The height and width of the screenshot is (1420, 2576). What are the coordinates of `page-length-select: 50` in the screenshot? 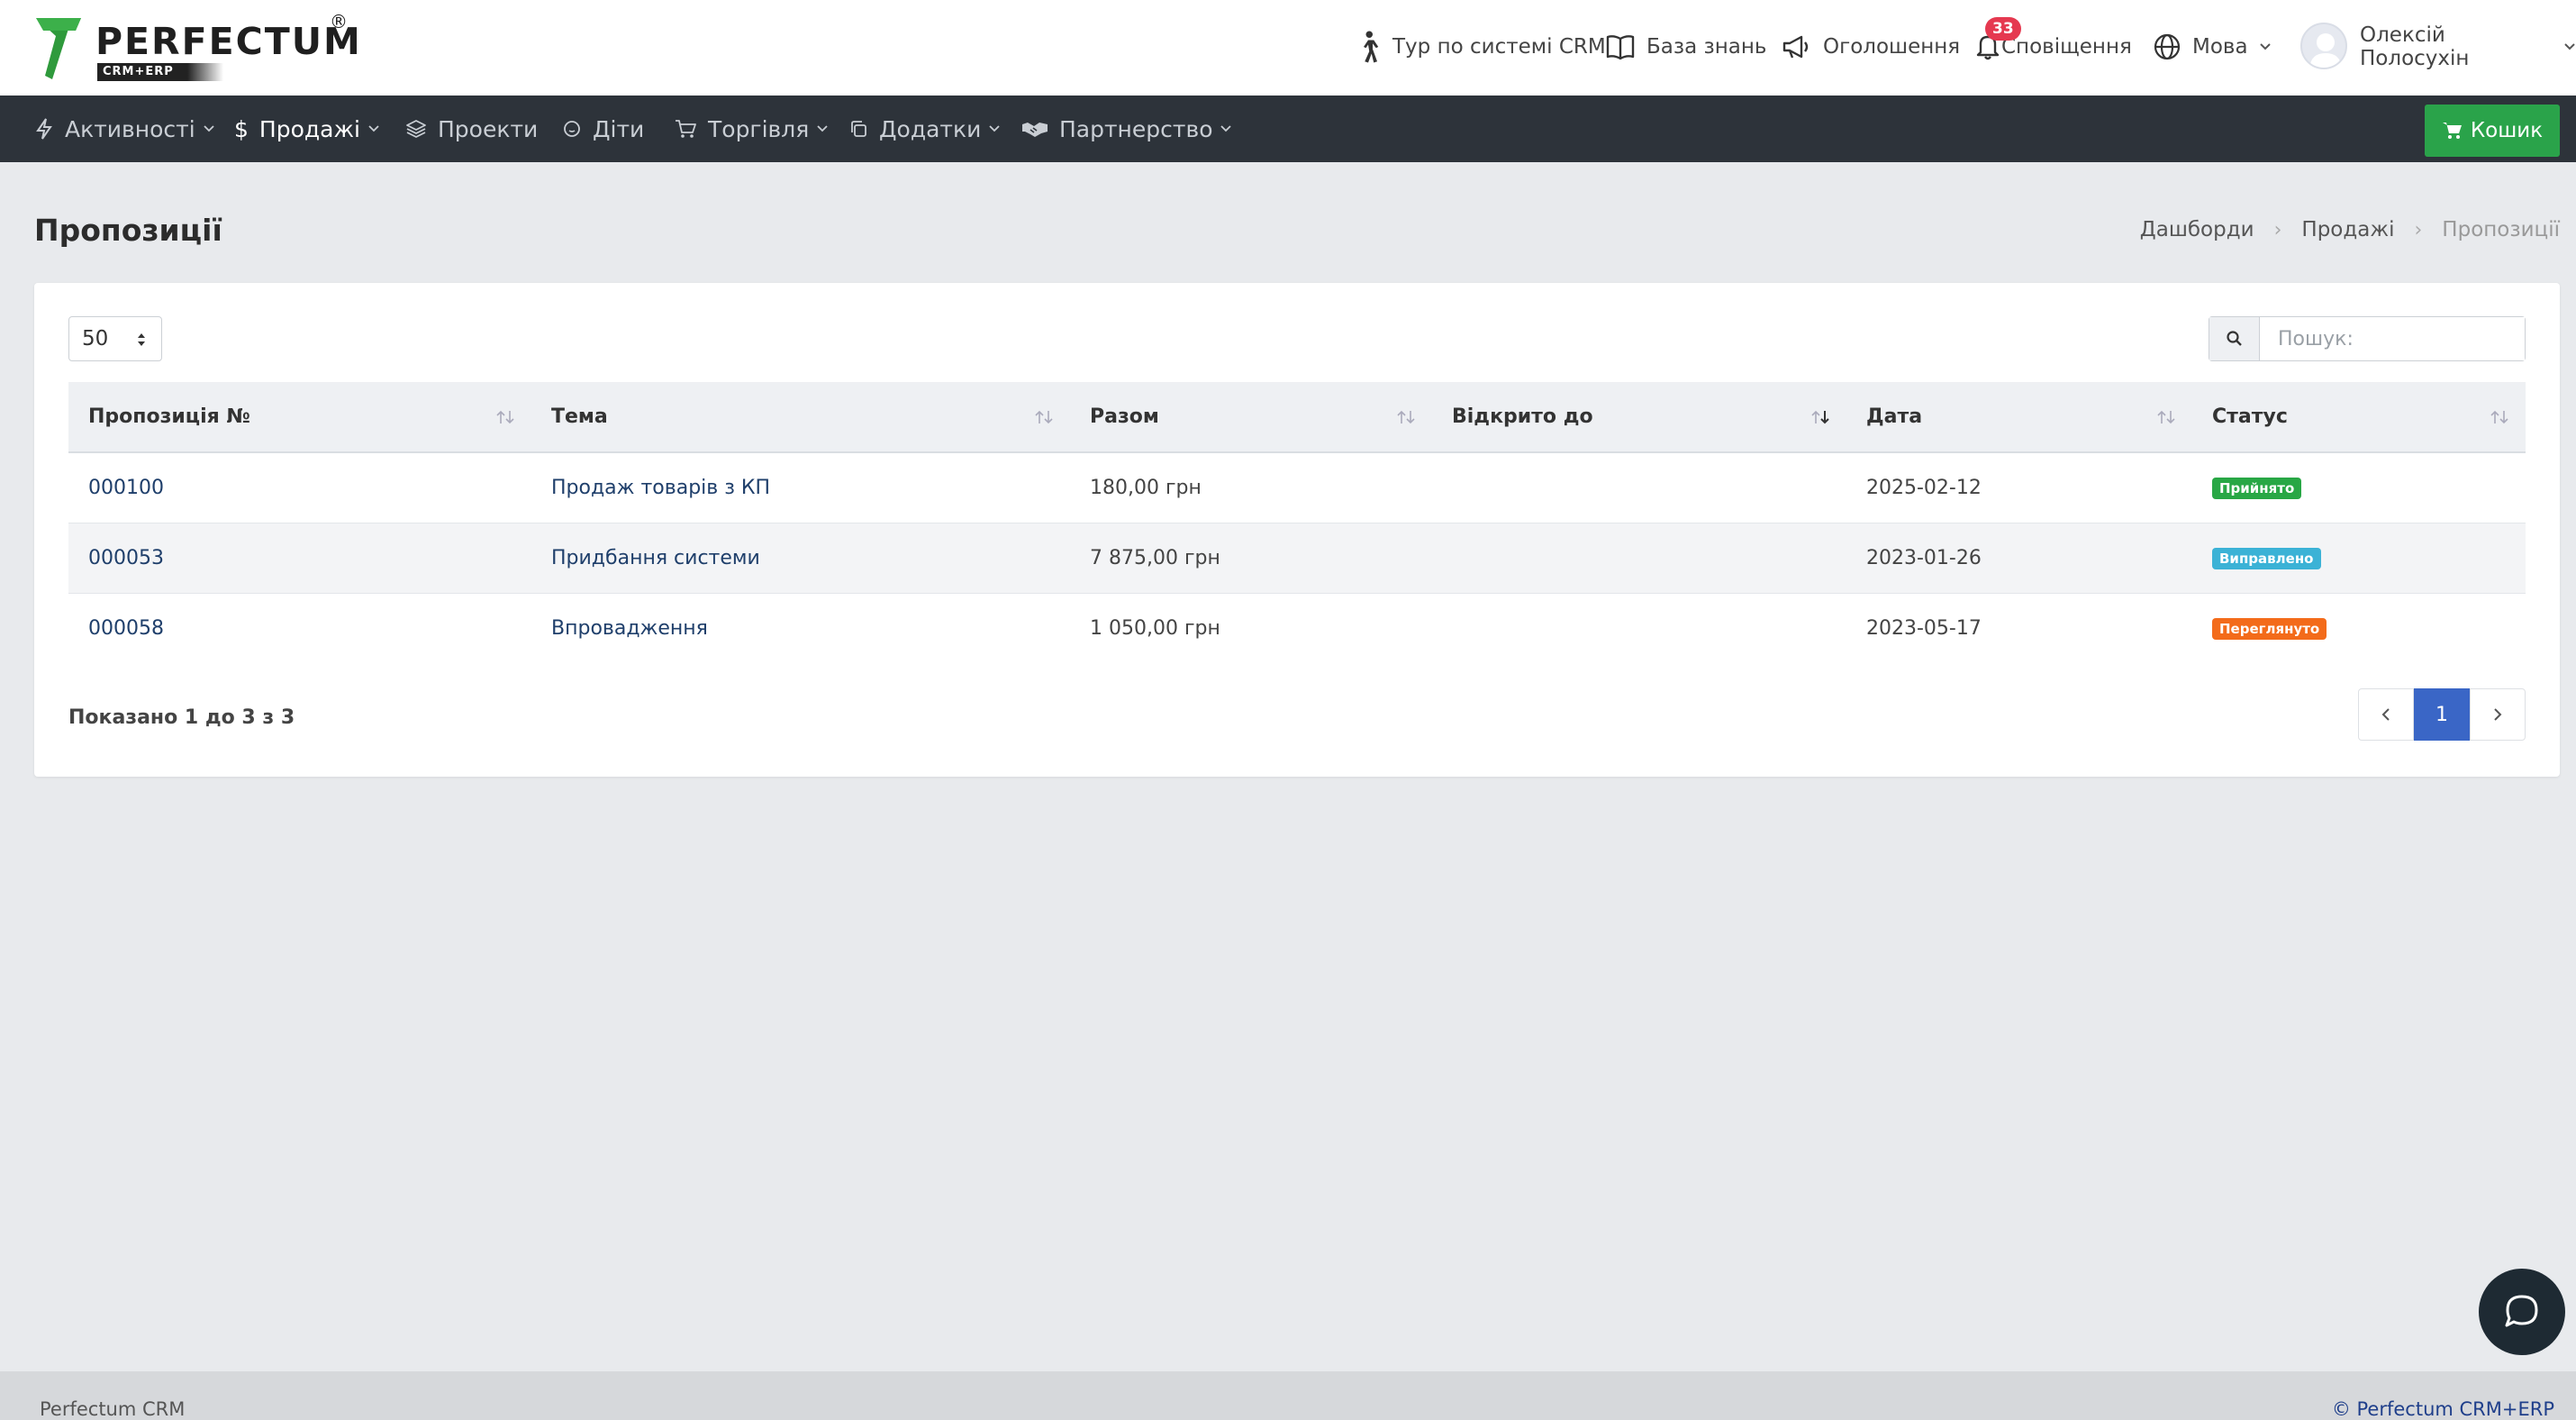 It's located at (115, 339).